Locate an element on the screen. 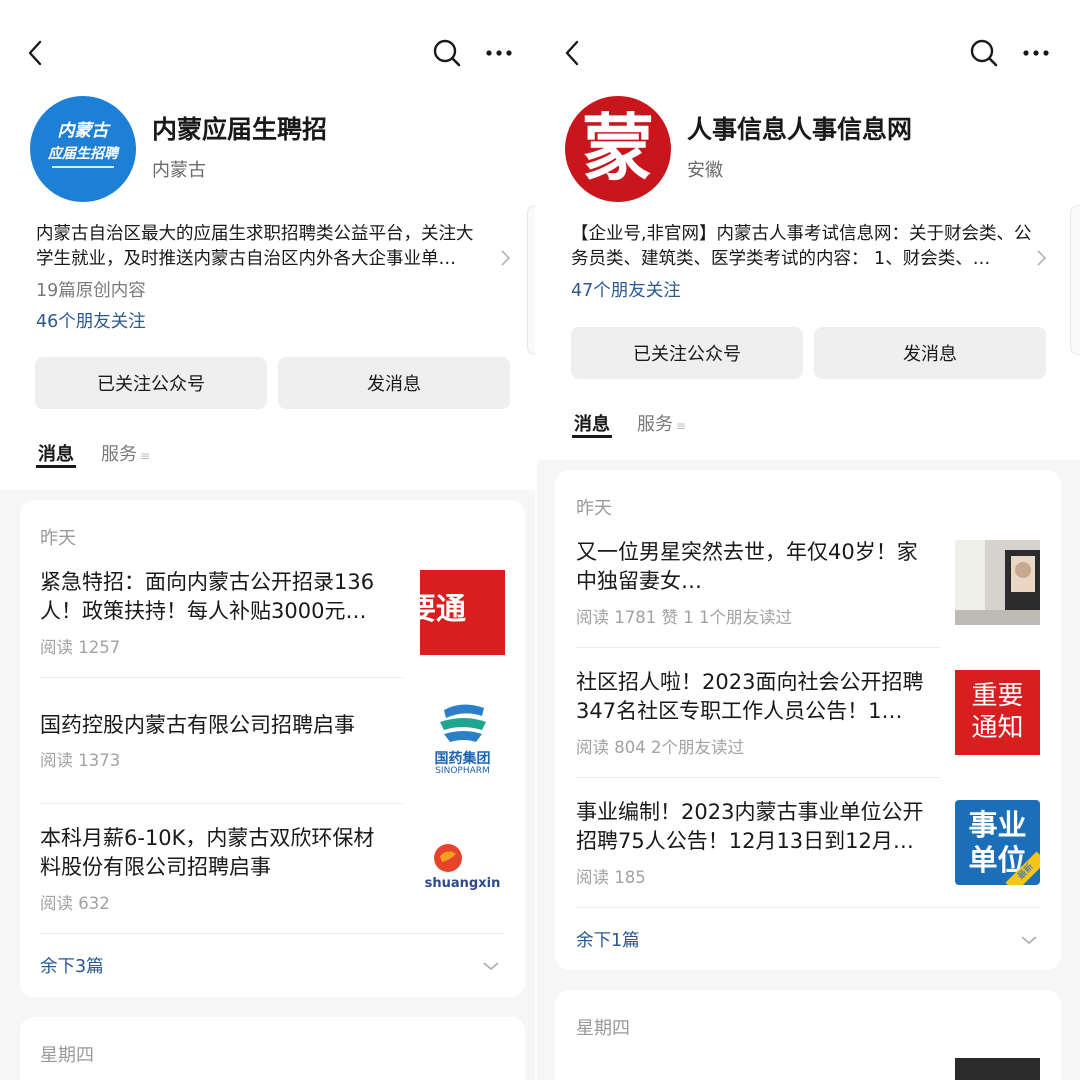 This screenshot has width=1080, height=1080. article-thumbnail: 事业 单位 最新 is located at coordinates (997, 842).